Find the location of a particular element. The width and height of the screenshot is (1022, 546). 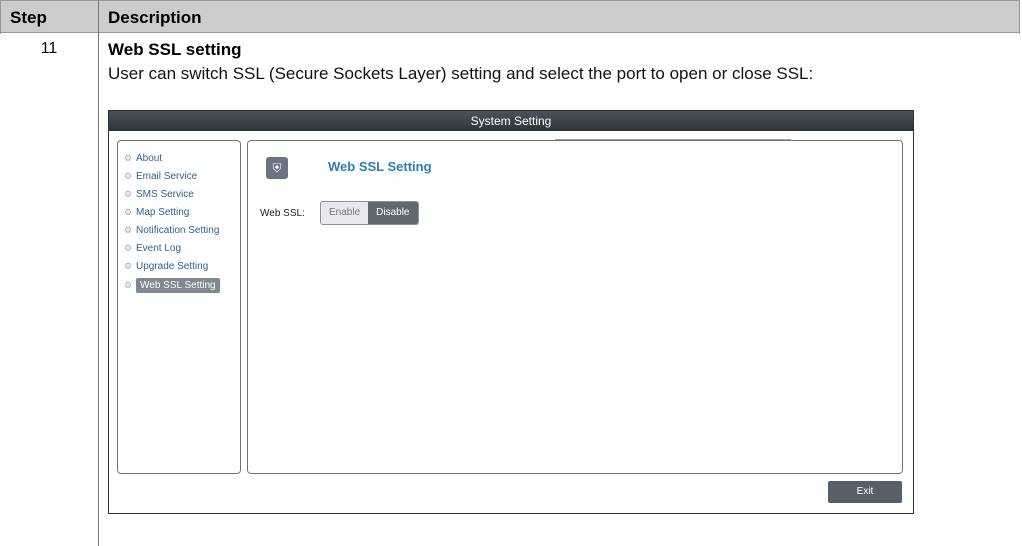

table-border-left is located at coordinates (0, 17).